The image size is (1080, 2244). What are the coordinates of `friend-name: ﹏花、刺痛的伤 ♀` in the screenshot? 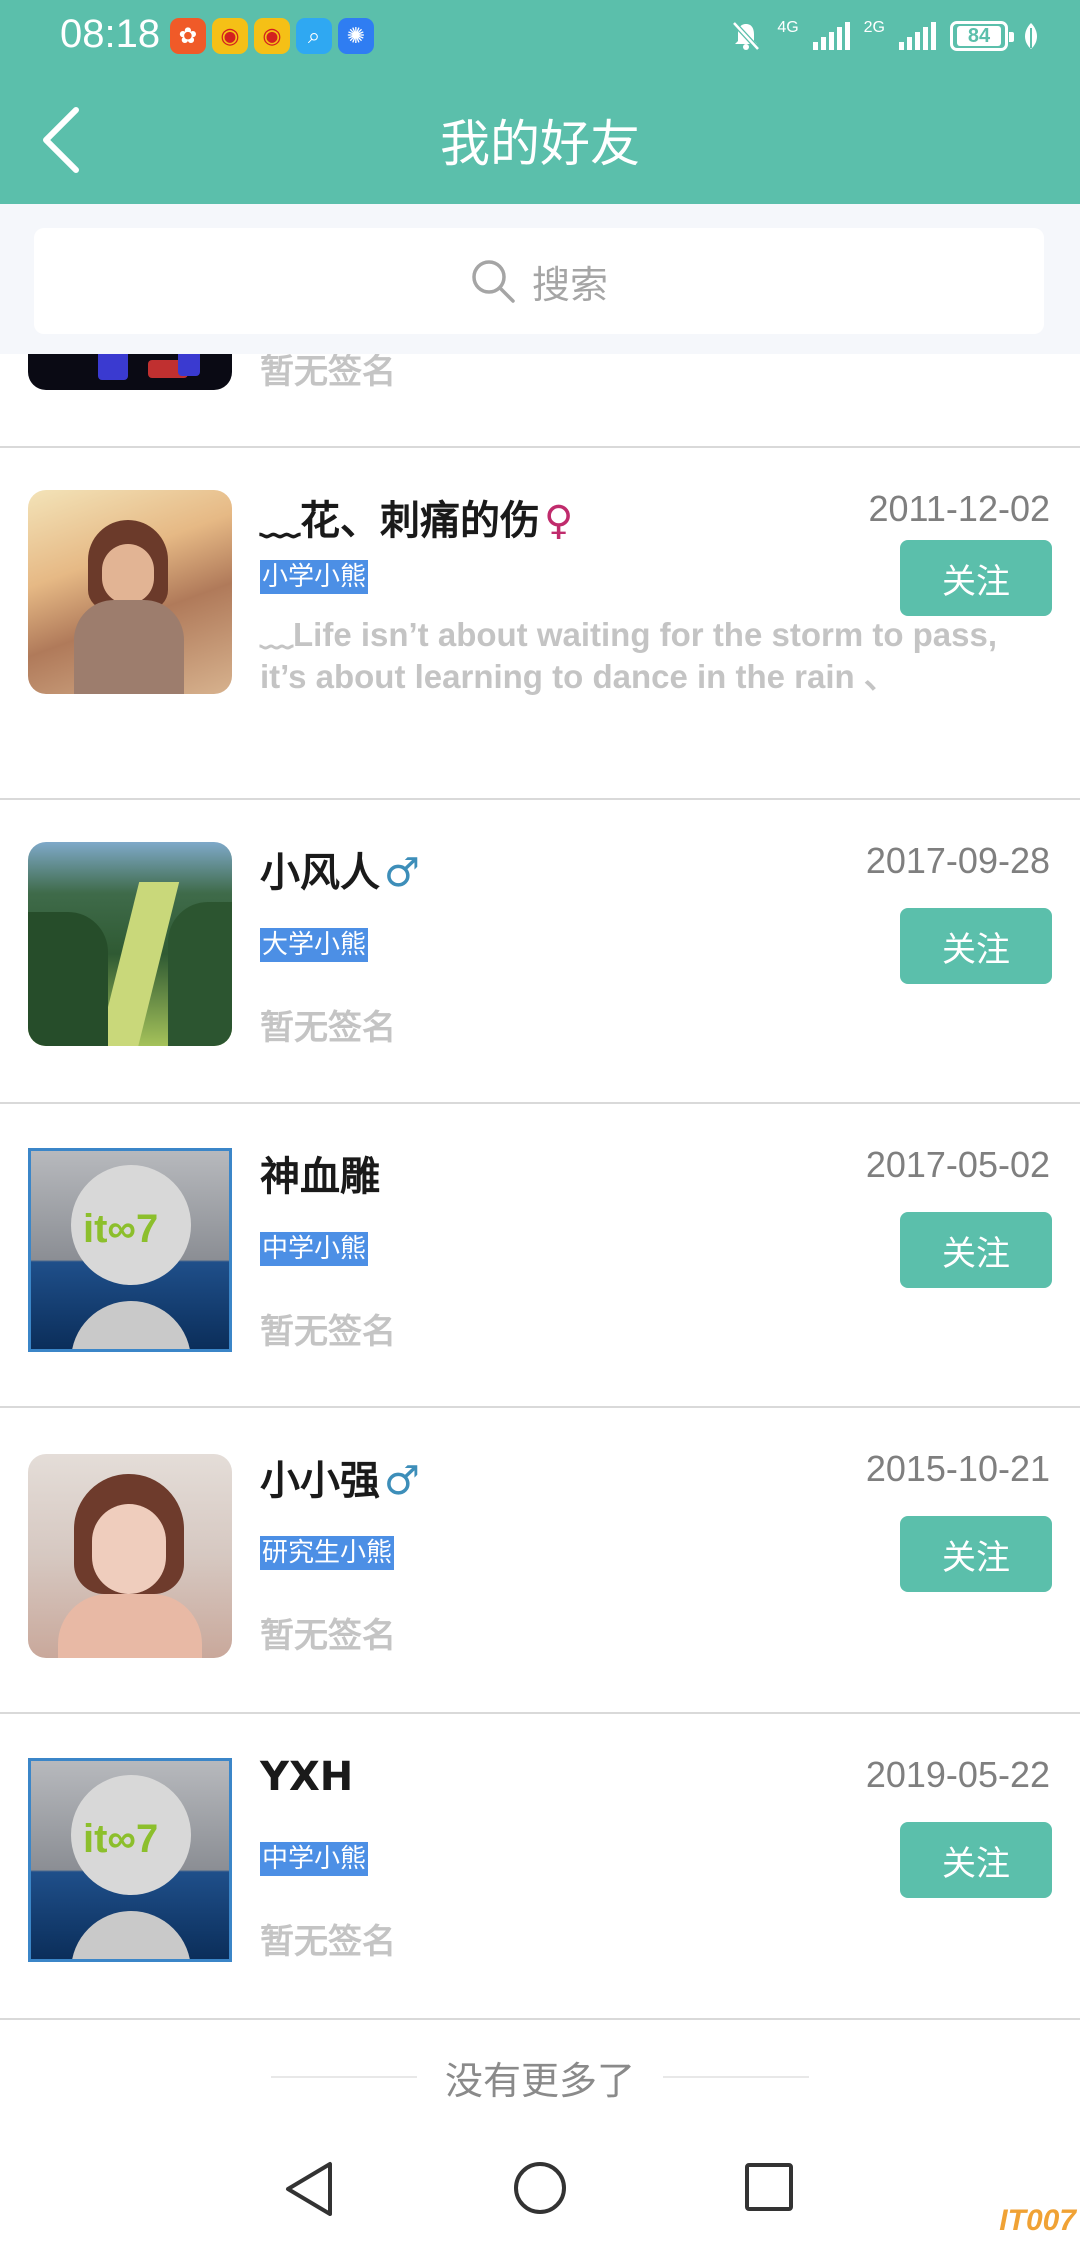 It's located at (416, 517).